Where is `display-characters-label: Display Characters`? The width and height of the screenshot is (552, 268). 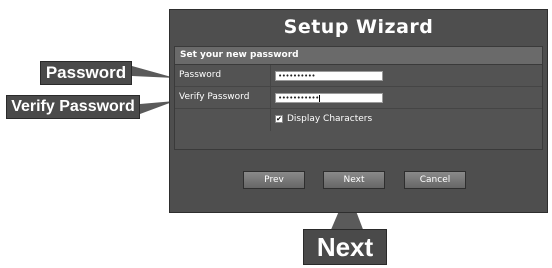 display-characters-label: Display Characters is located at coordinates (330, 119).